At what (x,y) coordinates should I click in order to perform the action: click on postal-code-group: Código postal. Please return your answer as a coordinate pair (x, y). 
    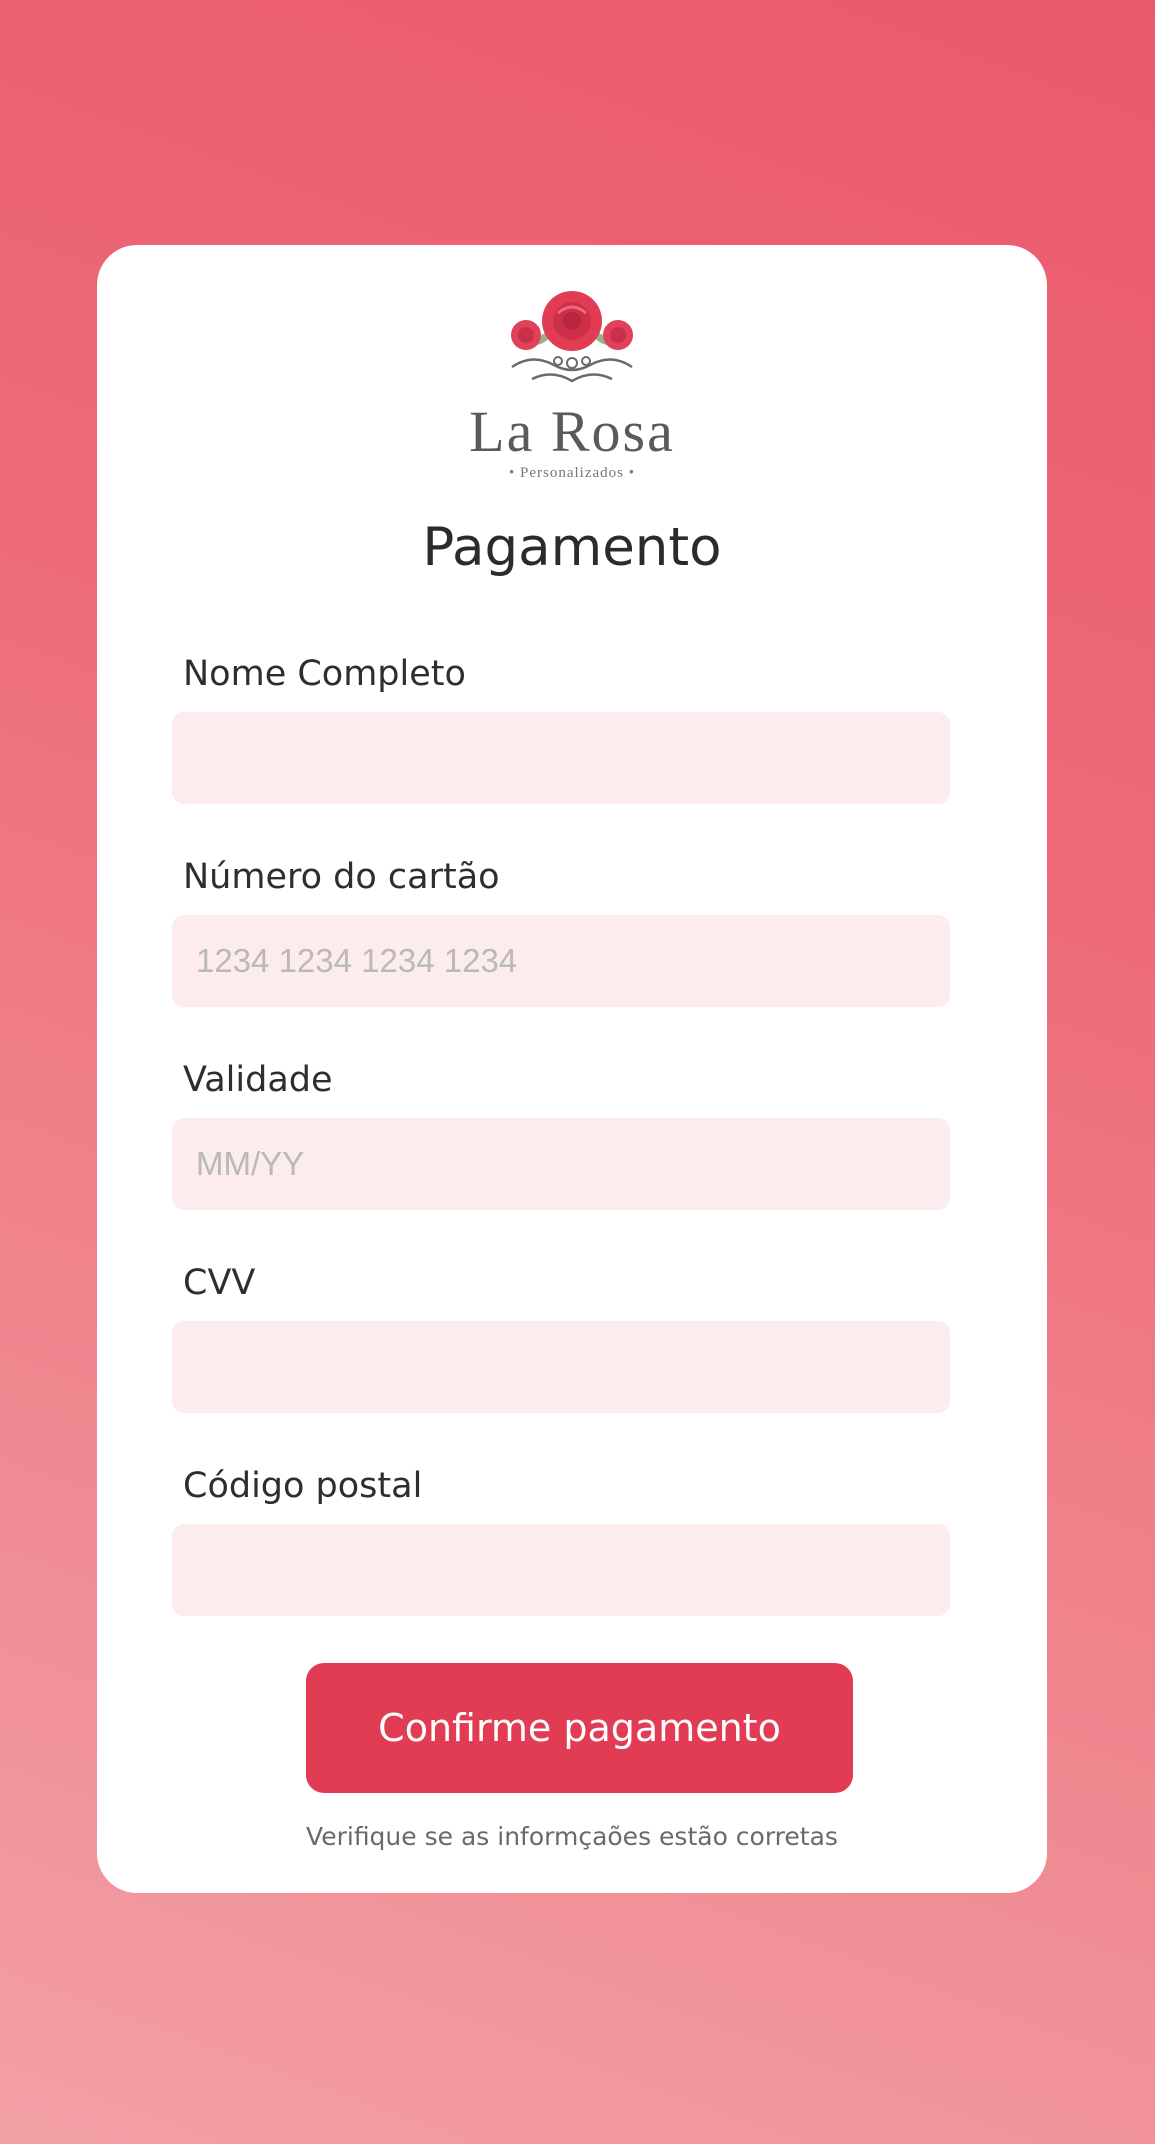
    Looking at the image, I should click on (561, 1539).